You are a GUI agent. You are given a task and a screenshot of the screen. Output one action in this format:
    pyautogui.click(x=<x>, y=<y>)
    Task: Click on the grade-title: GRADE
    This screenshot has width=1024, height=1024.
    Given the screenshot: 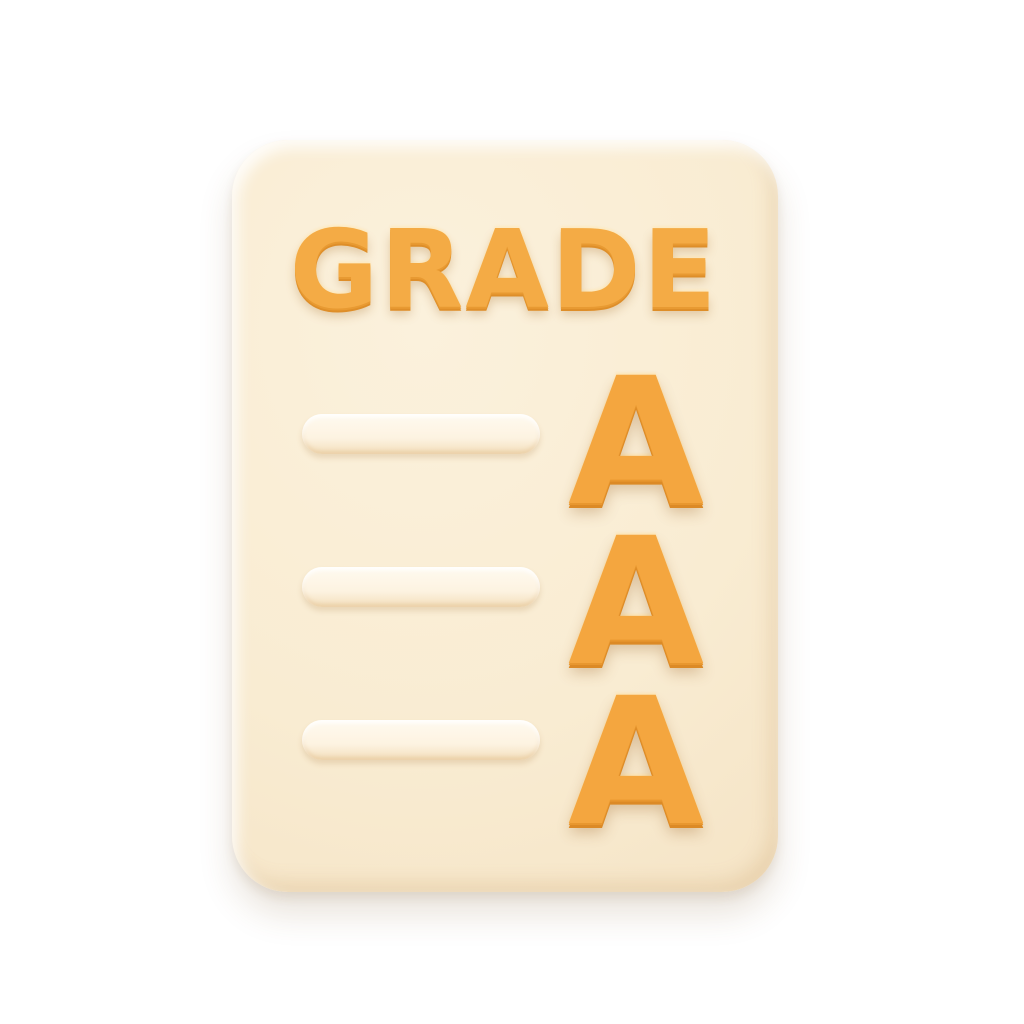 What is the action you would take?
    pyautogui.click(x=512, y=270)
    